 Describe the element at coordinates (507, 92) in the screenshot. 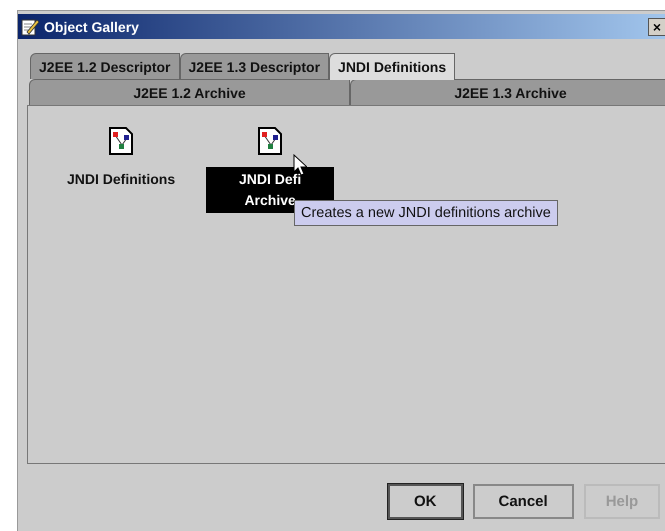

I see `tab: J2EE 1.3 Archive` at that location.